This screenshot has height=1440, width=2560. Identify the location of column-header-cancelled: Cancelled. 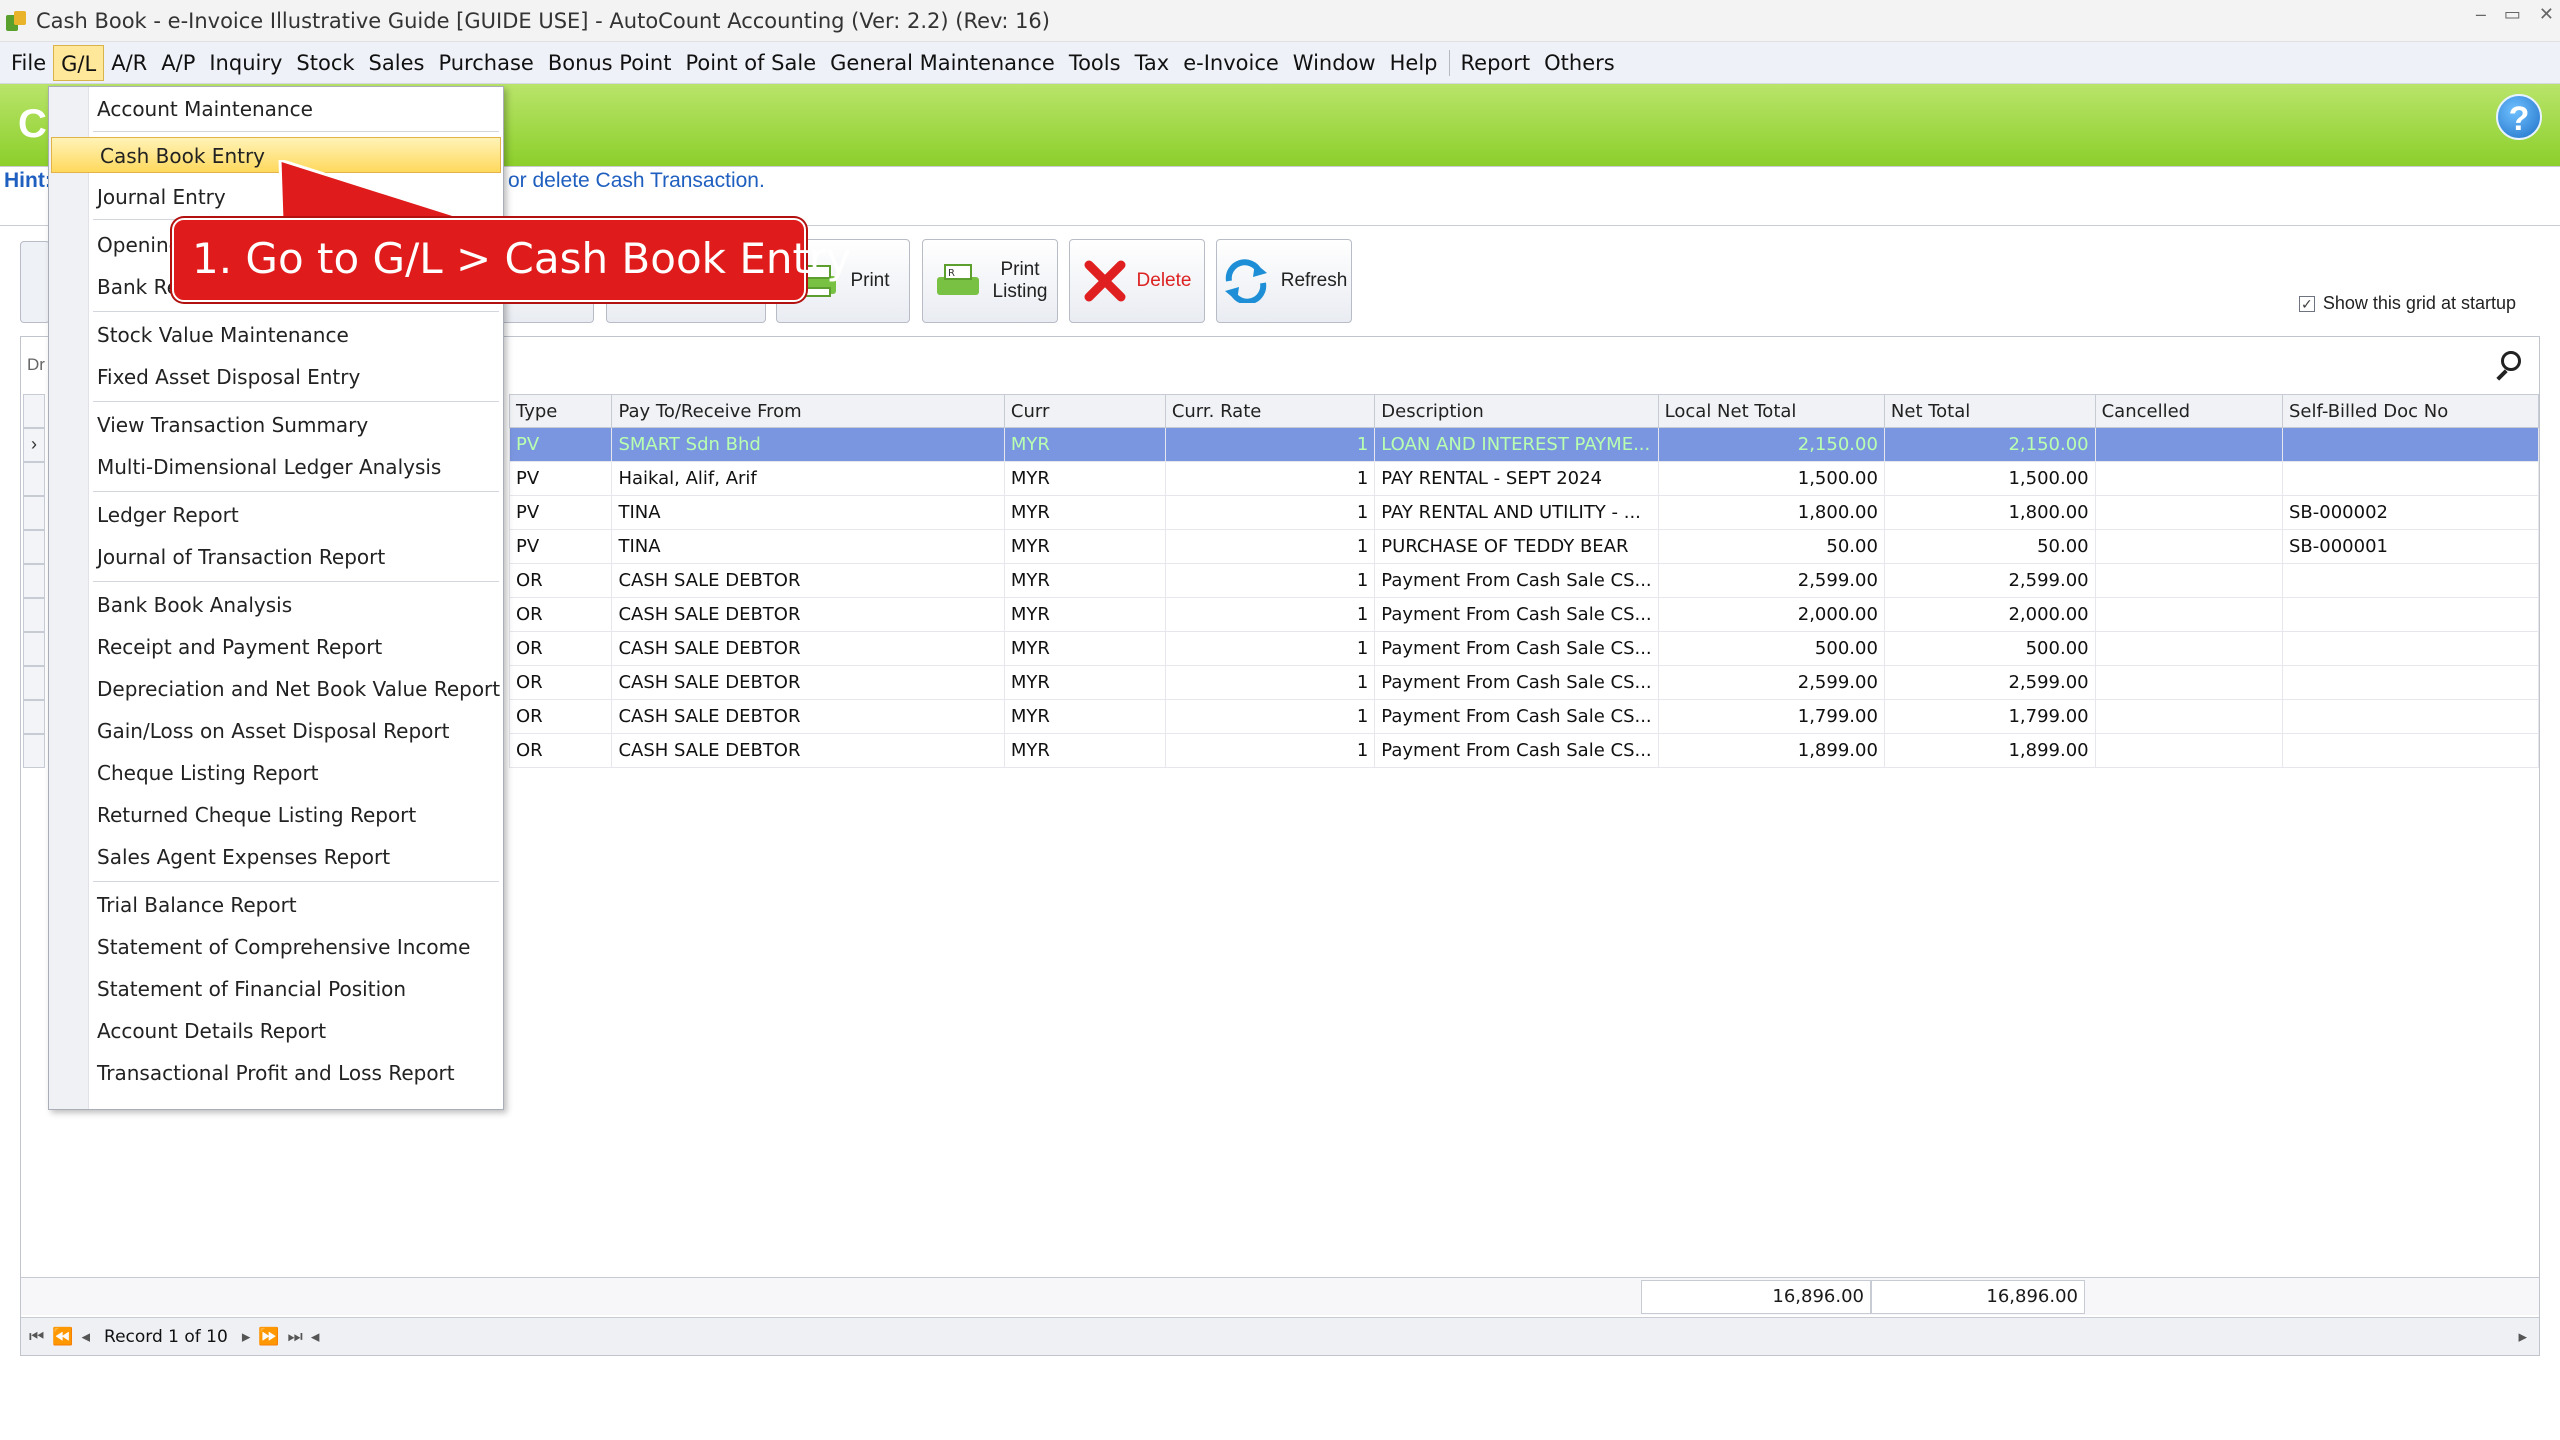
(2189, 411).